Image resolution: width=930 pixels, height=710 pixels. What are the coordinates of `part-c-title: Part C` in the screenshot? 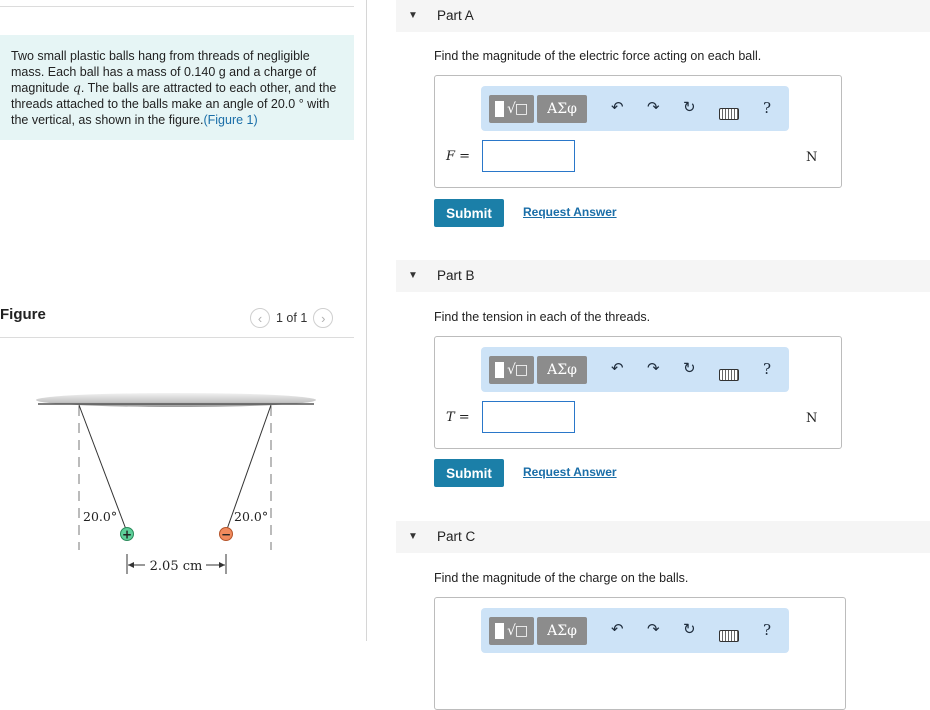 It's located at (456, 536).